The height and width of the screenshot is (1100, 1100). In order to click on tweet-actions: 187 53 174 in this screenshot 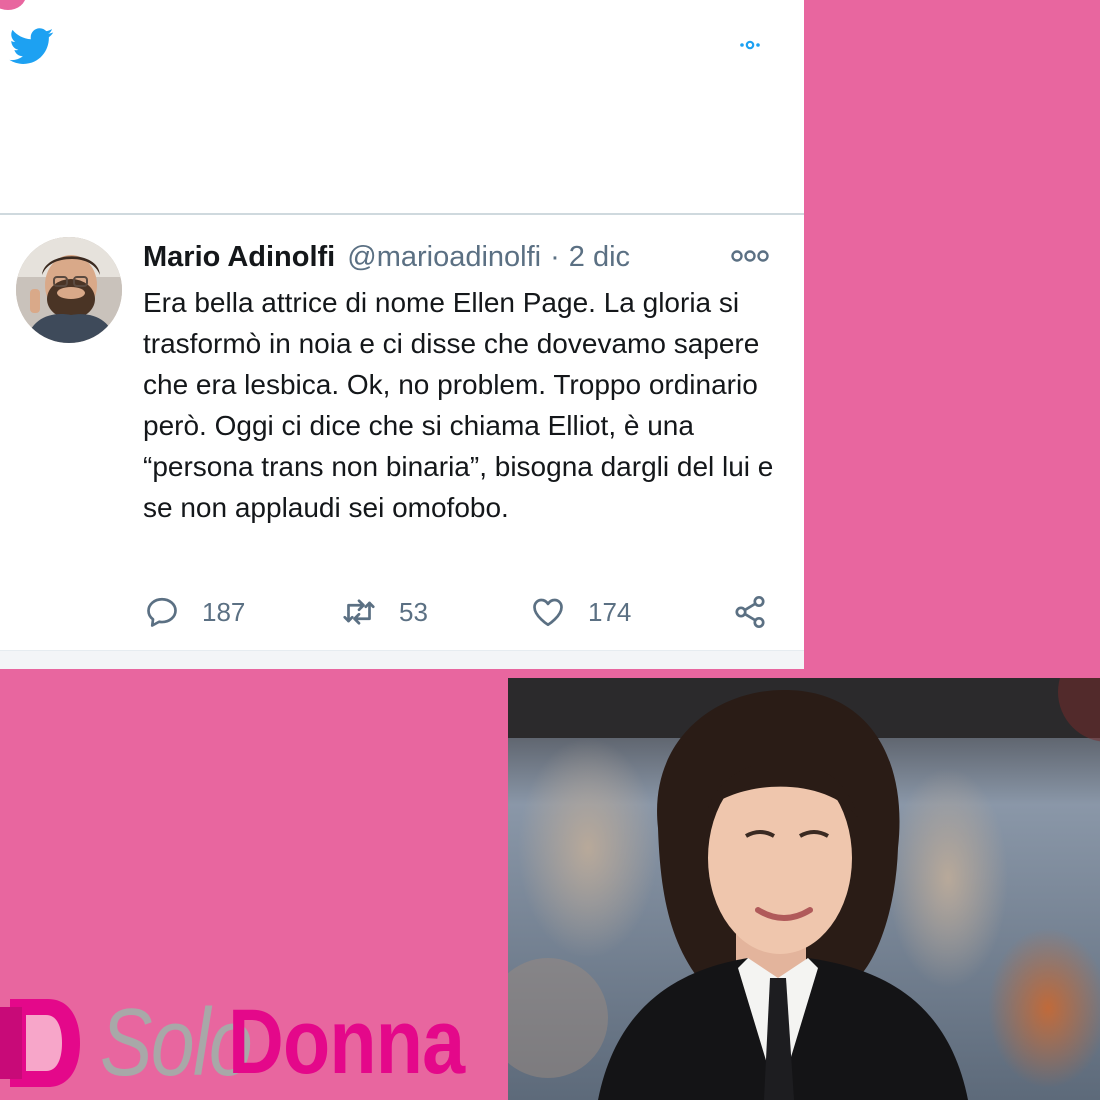, I will do `click(402, 612)`.